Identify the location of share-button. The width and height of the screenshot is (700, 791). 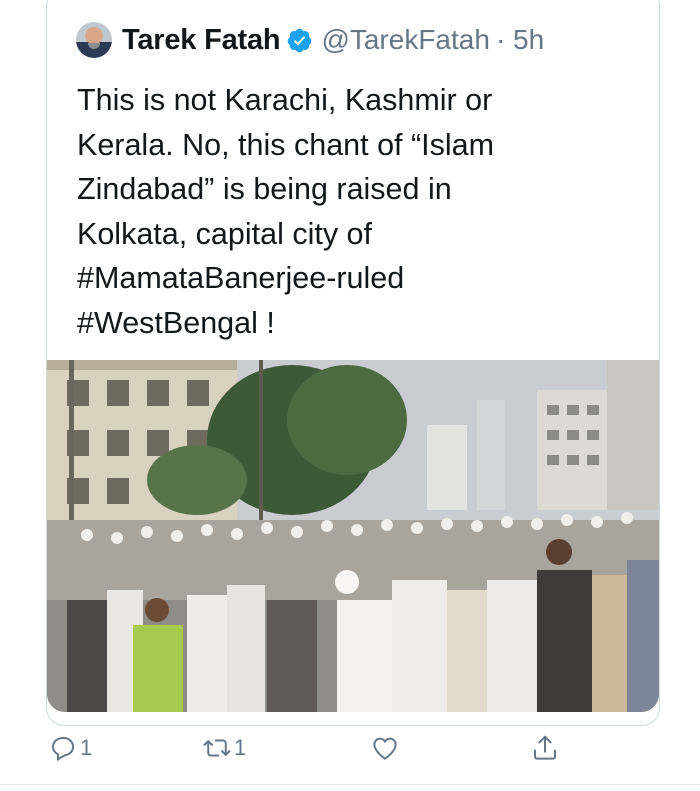
(545, 748).